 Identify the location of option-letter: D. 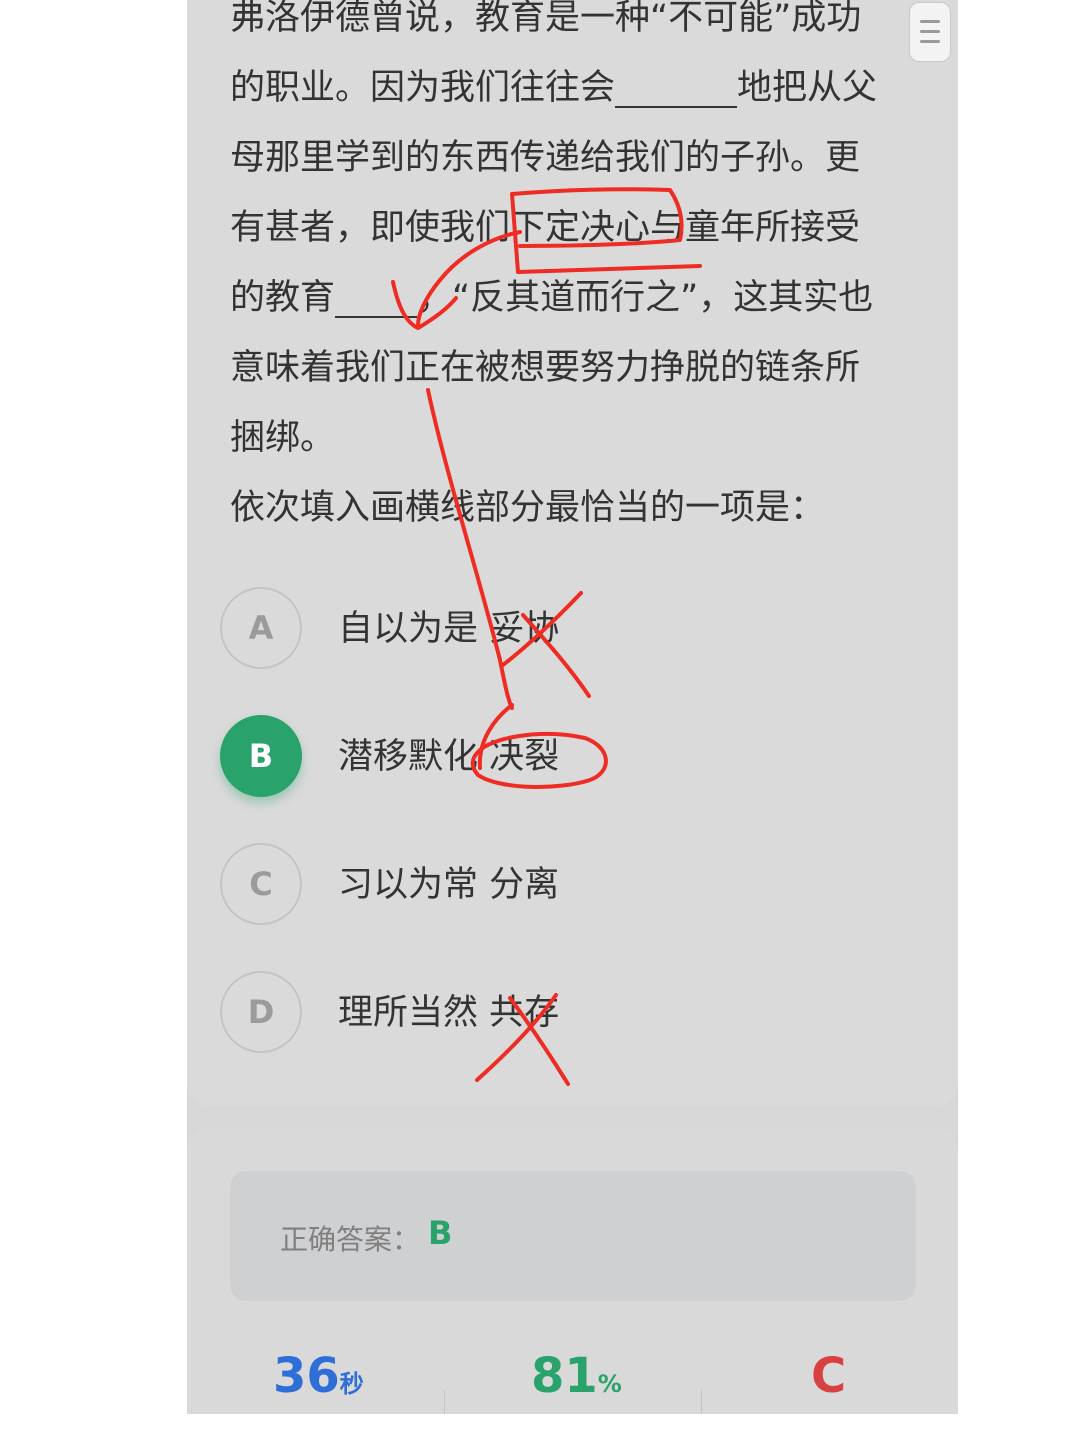
(261, 1012).